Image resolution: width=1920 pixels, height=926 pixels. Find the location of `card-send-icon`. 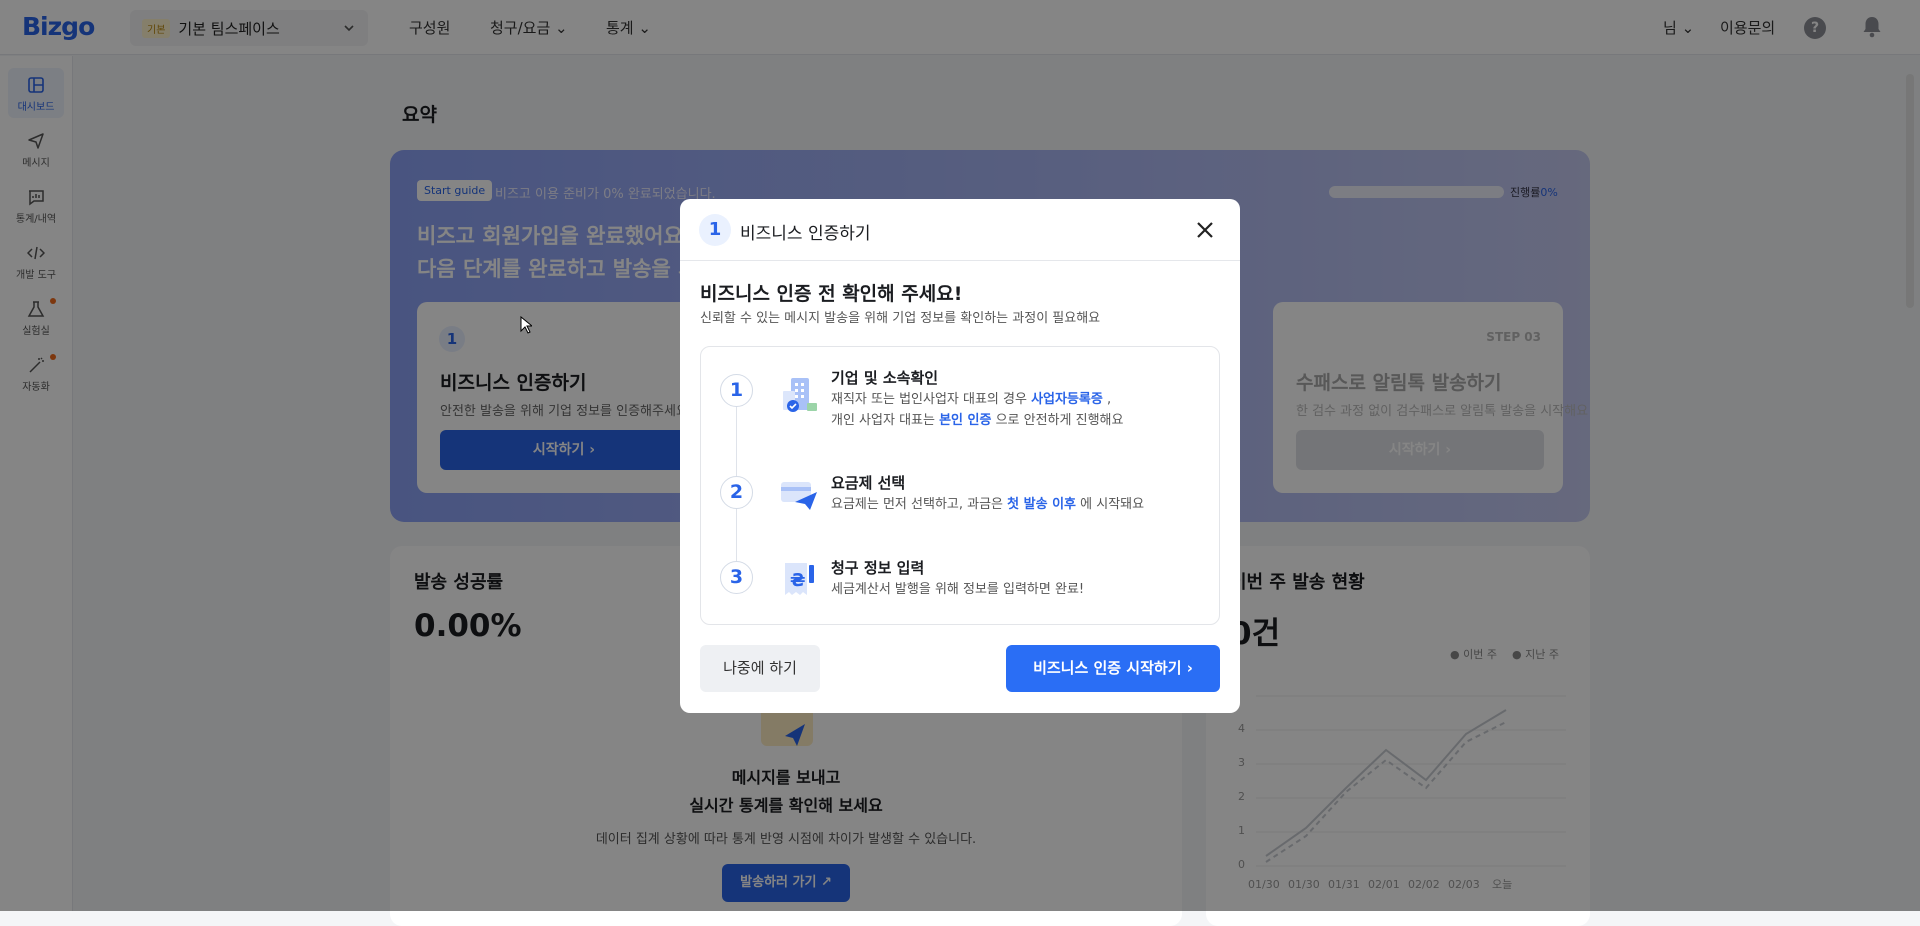

card-send-icon is located at coordinates (799, 496).